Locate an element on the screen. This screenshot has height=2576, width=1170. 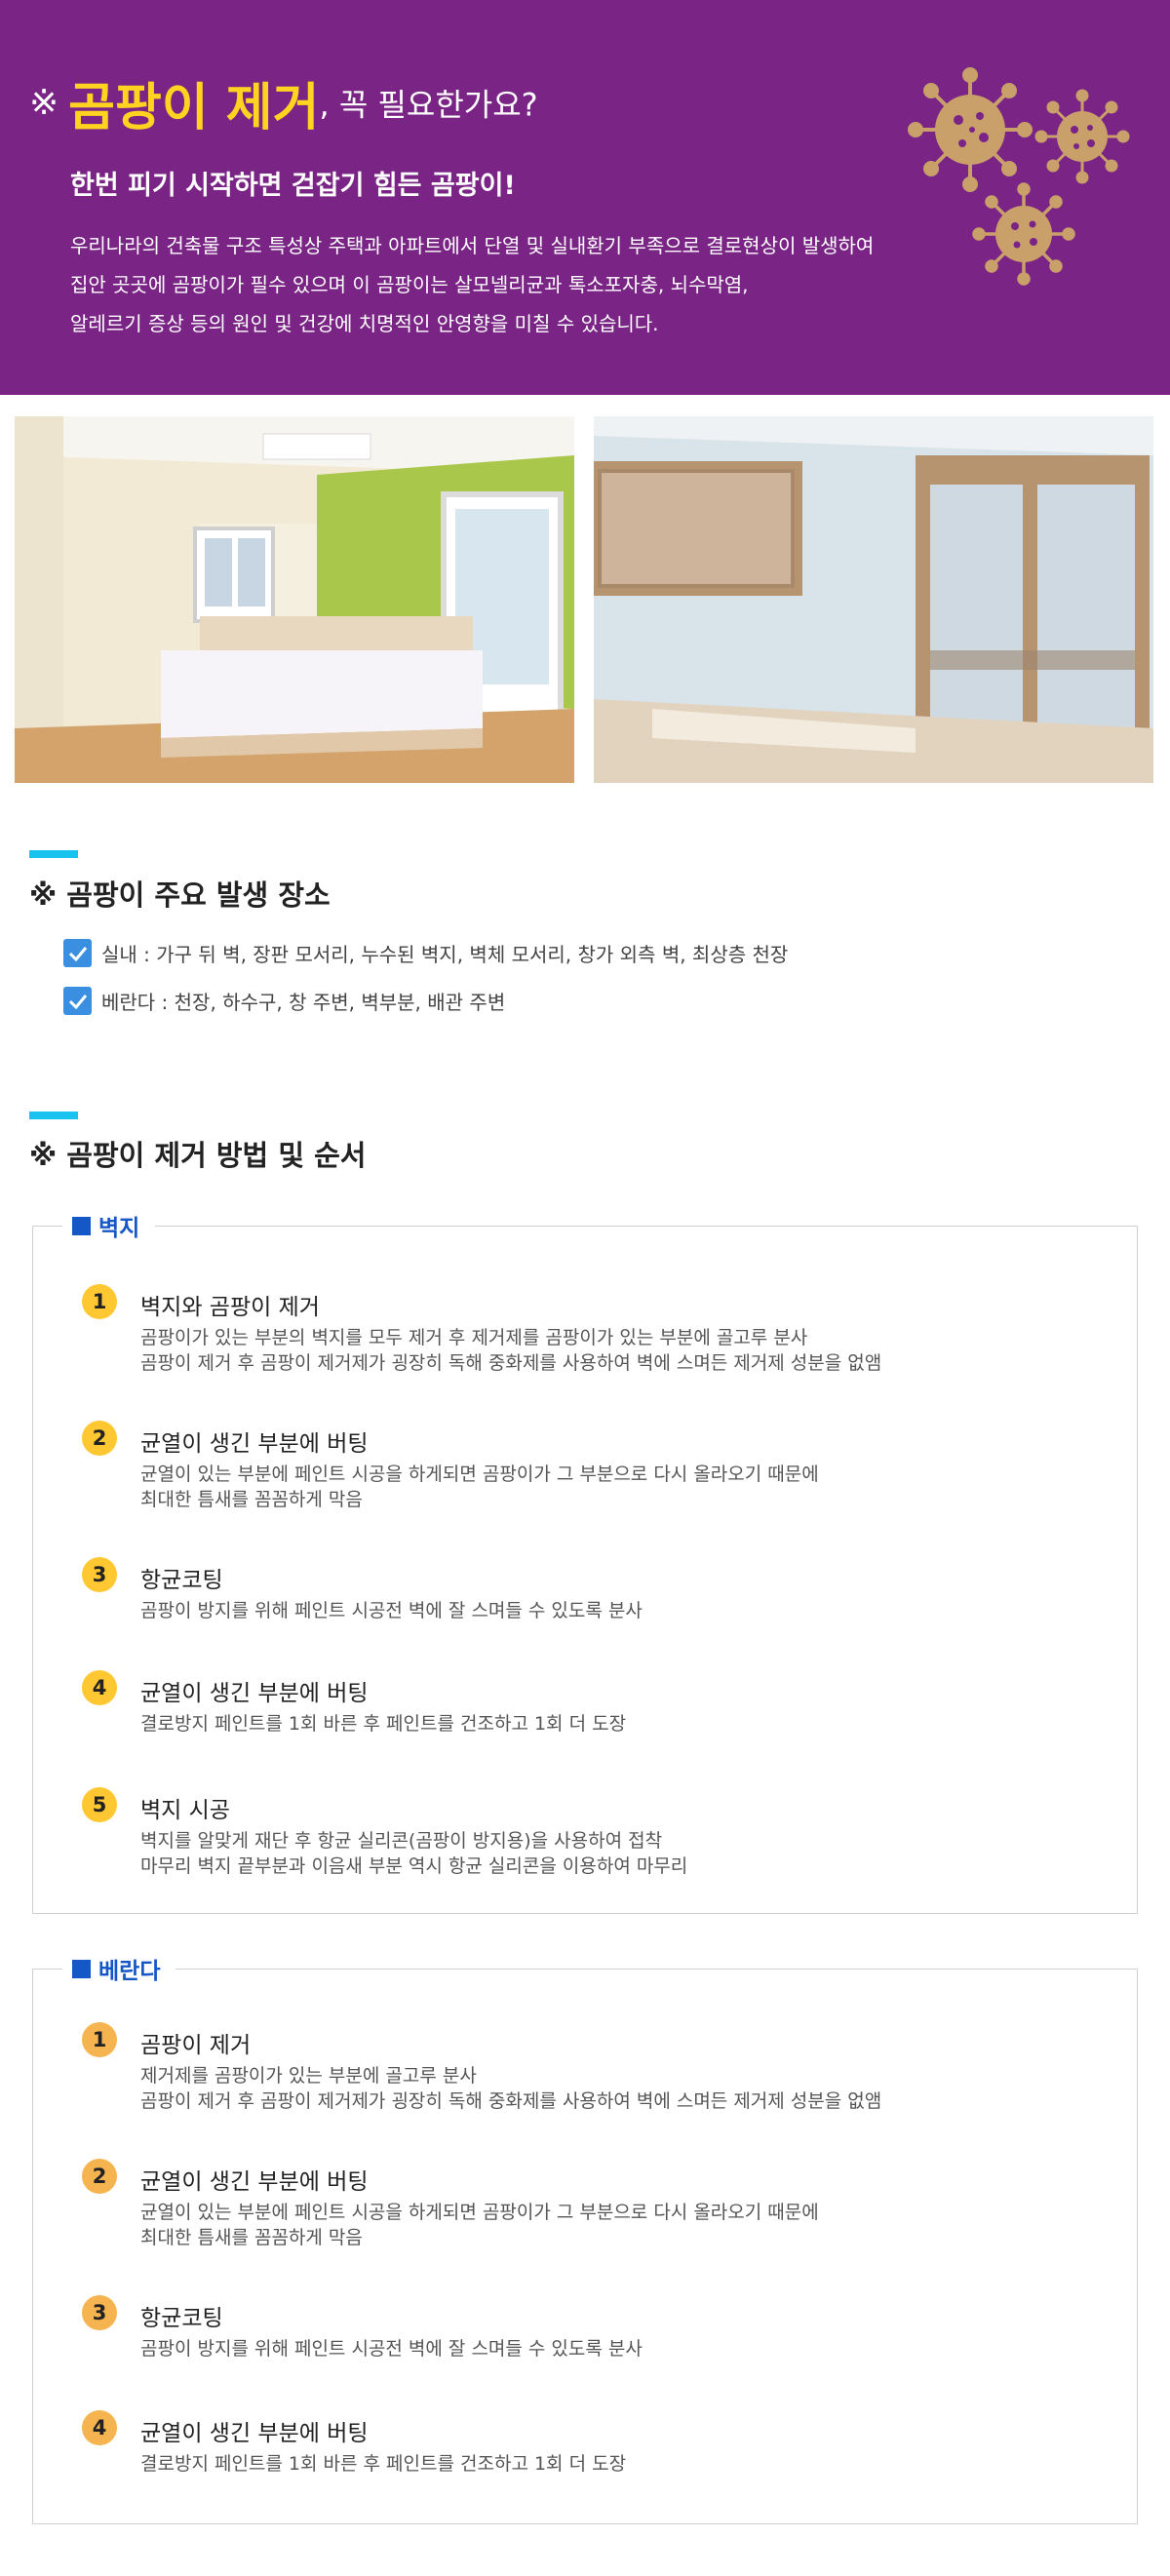
hero-description-line: 알레르기 증상 등의 원인 및 건강에 치명적인 안영향을 미칠 수 있습니다. is located at coordinates (364, 323).